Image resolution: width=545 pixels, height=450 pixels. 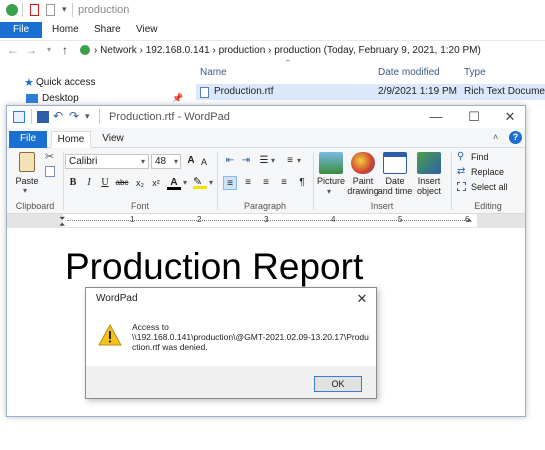 What do you see at coordinates (338, 384) in the screenshot?
I see `ok-button: OK` at bounding box center [338, 384].